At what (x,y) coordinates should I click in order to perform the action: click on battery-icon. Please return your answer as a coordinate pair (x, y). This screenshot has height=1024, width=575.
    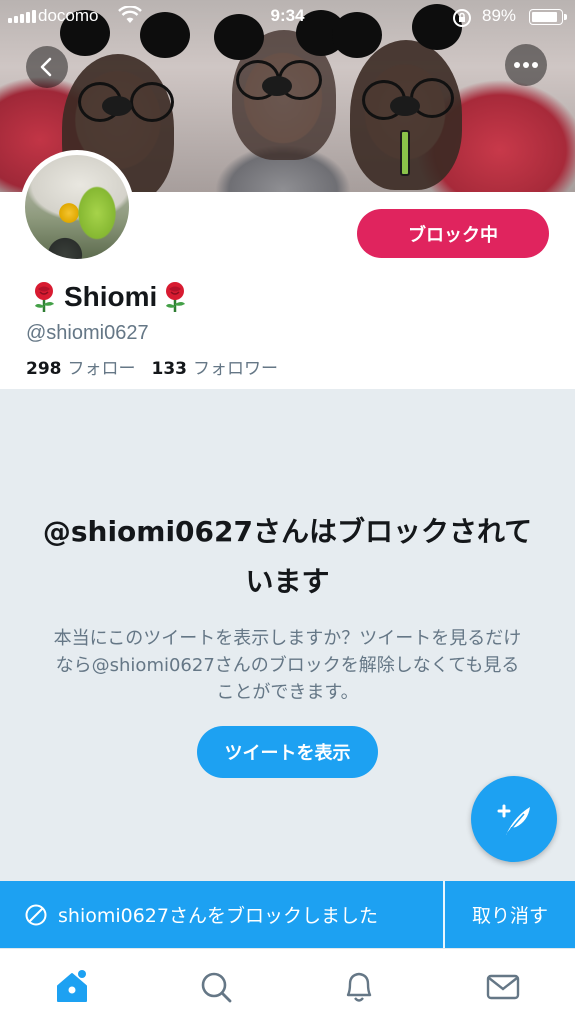
    Looking at the image, I should click on (548, 17).